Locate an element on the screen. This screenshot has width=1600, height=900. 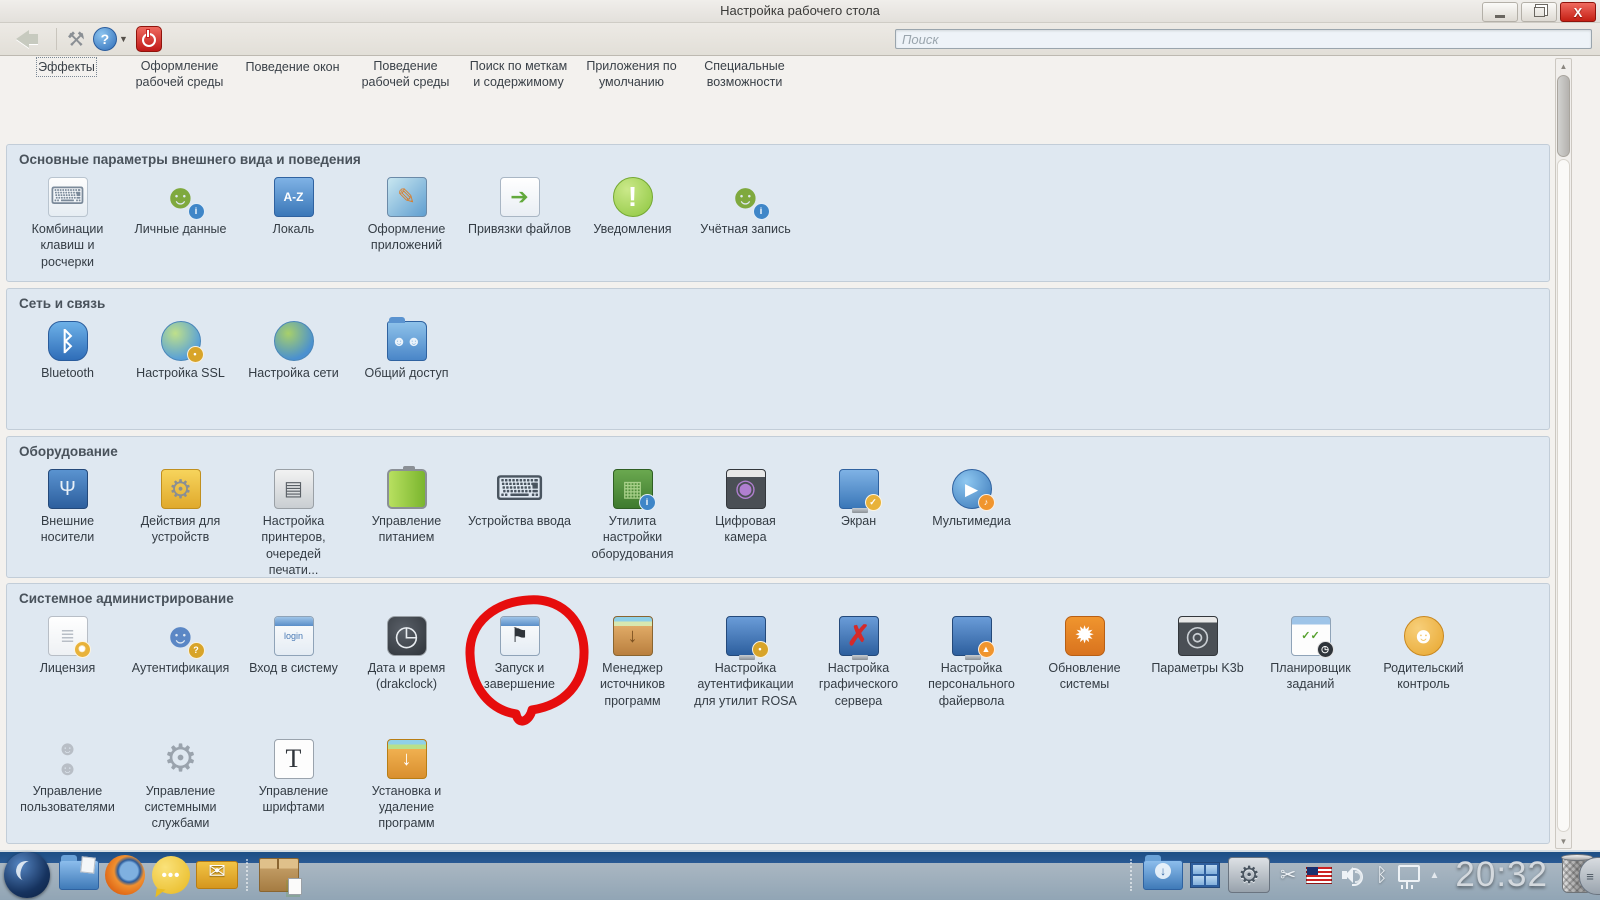
settings-item: ☻ Родительский контроль is located at coordinates (1423, 660).